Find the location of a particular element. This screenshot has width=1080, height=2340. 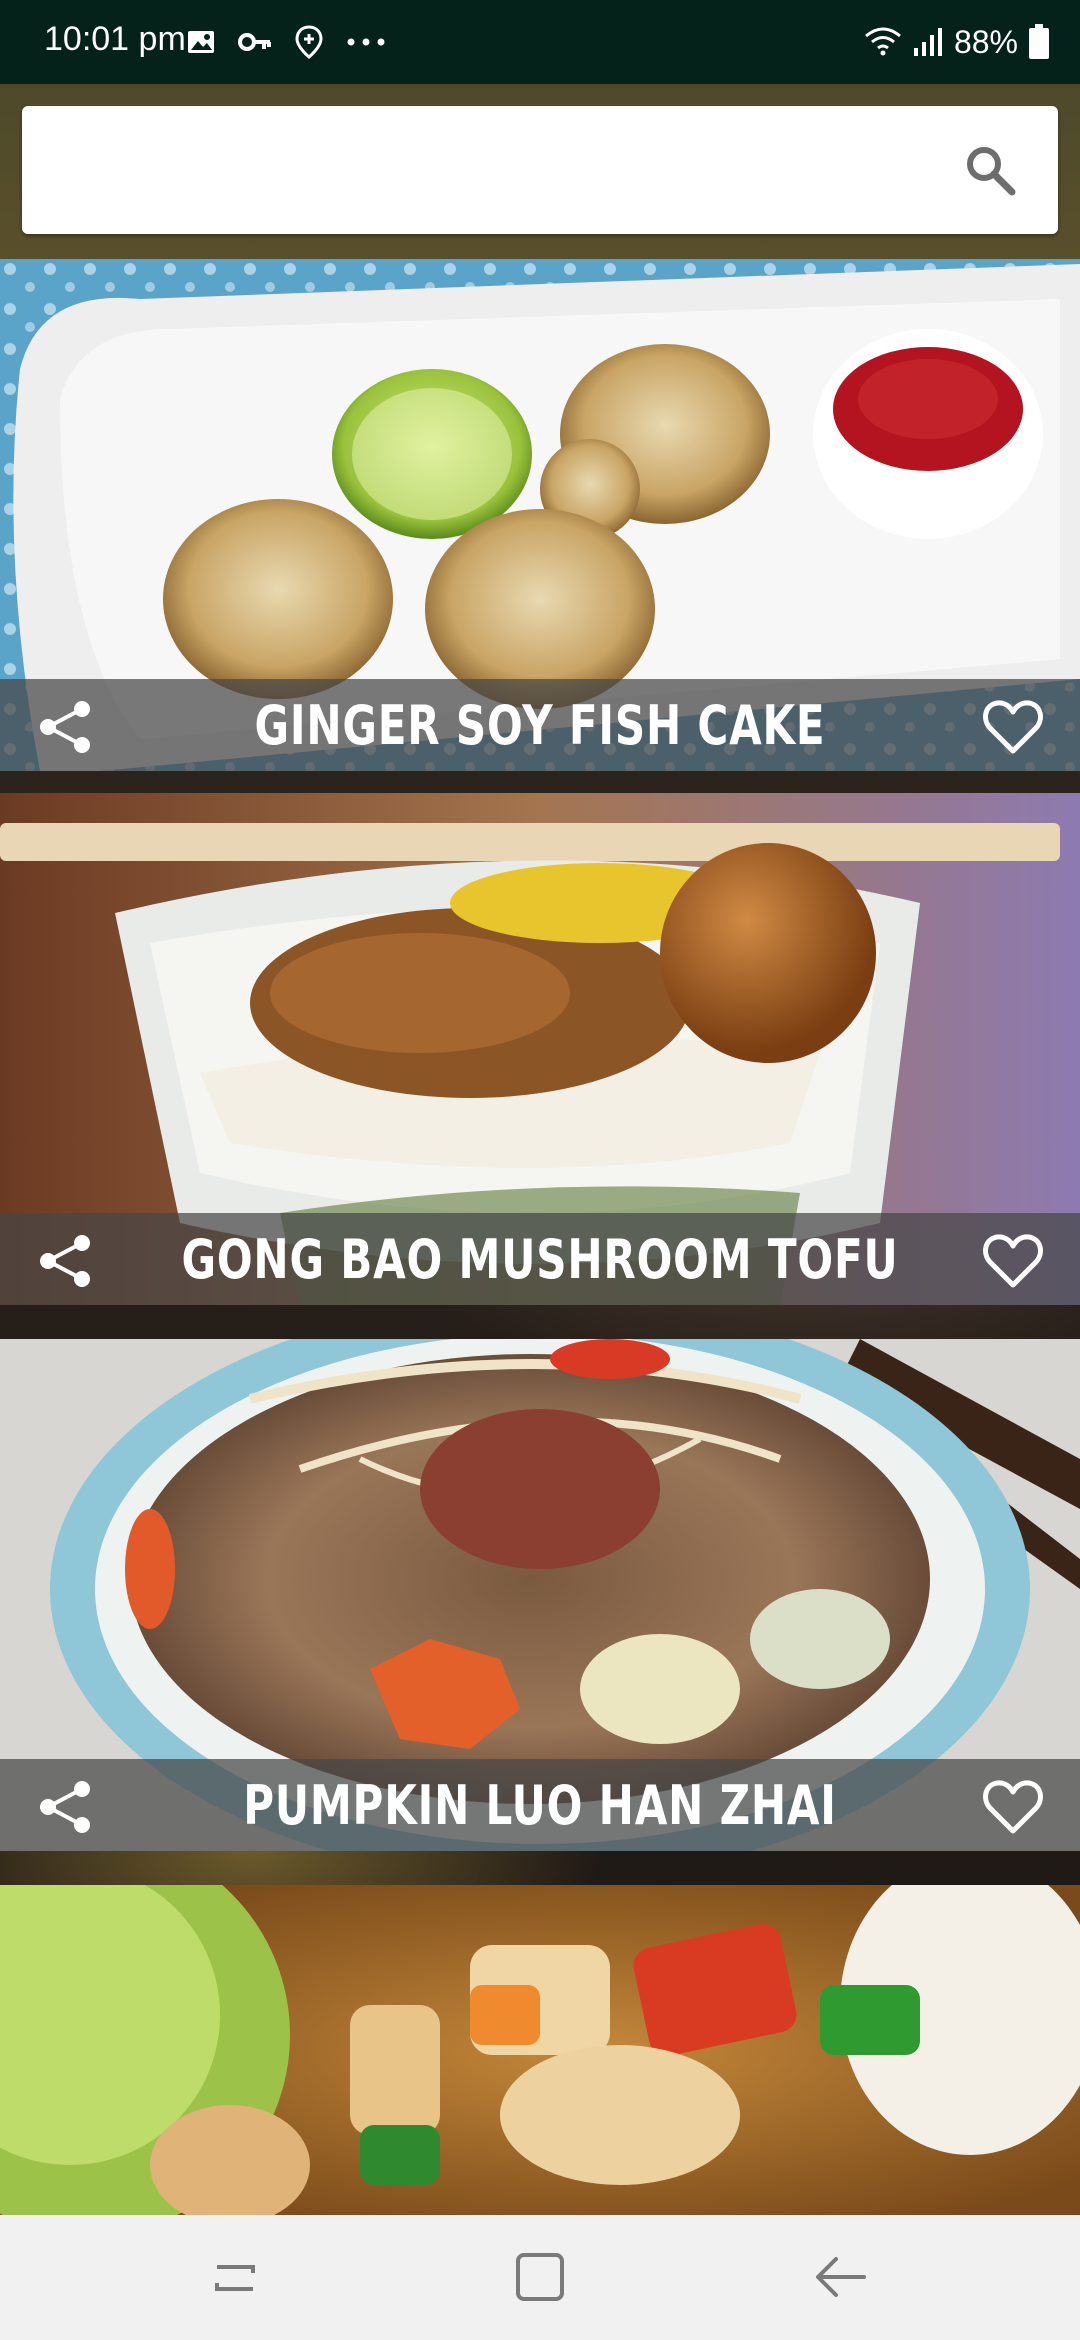

recipe-title: GONG BAO MUSHROOM TOFU is located at coordinates (540, 1259).